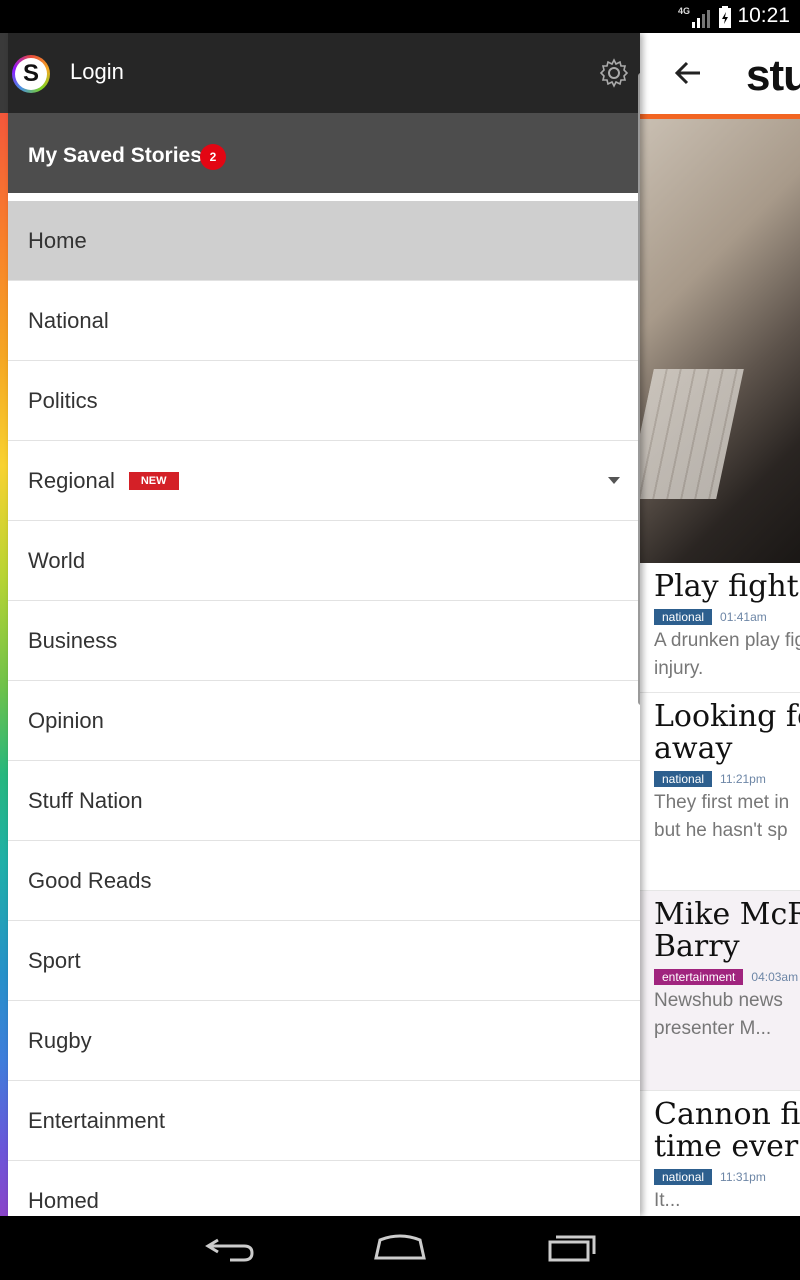  Describe the element at coordinates (773, 75) in the screenshot. I see `app-logo-text: stu` at that location.